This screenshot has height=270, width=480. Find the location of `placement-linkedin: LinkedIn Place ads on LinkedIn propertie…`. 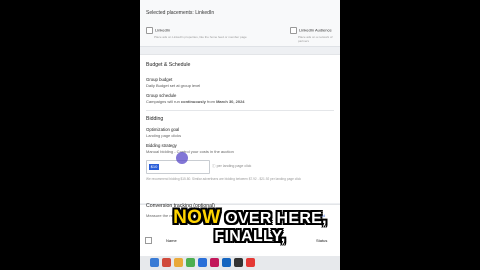

placement-linkedin: LinkedIn Place ads on LinkedIn propertie… is located at coordinates (196, 33).